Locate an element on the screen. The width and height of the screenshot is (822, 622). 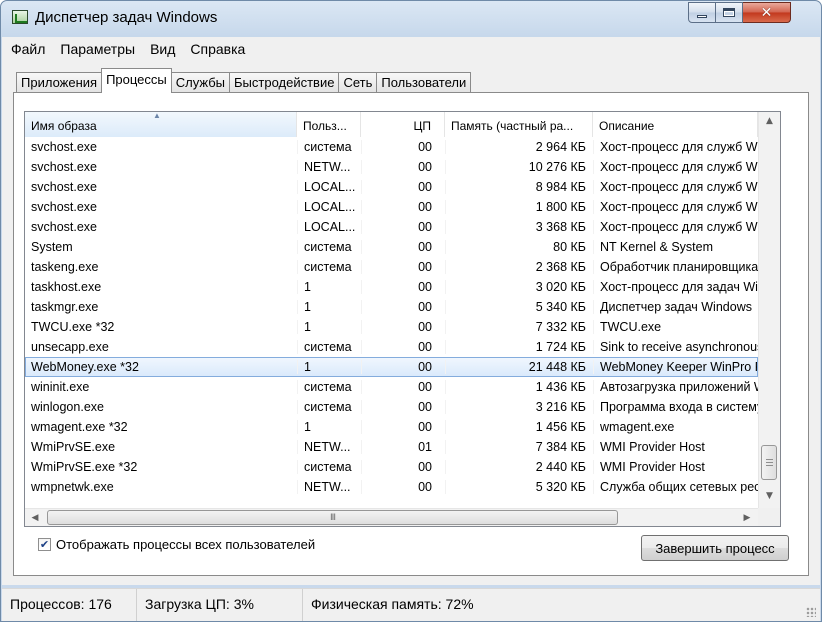
table-row: wmagent.exe *32 1 00 1 456 КБ wmagent.exe is located at coordinates (391, 427).